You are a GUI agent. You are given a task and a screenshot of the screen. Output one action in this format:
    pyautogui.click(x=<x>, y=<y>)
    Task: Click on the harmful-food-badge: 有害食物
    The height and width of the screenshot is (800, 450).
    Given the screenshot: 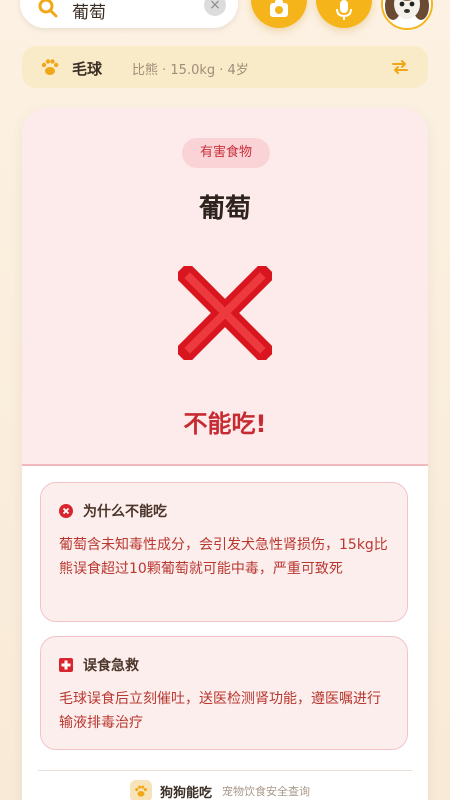 What is the action you would take?
    pyautogui.click(x=226, y=153)
    